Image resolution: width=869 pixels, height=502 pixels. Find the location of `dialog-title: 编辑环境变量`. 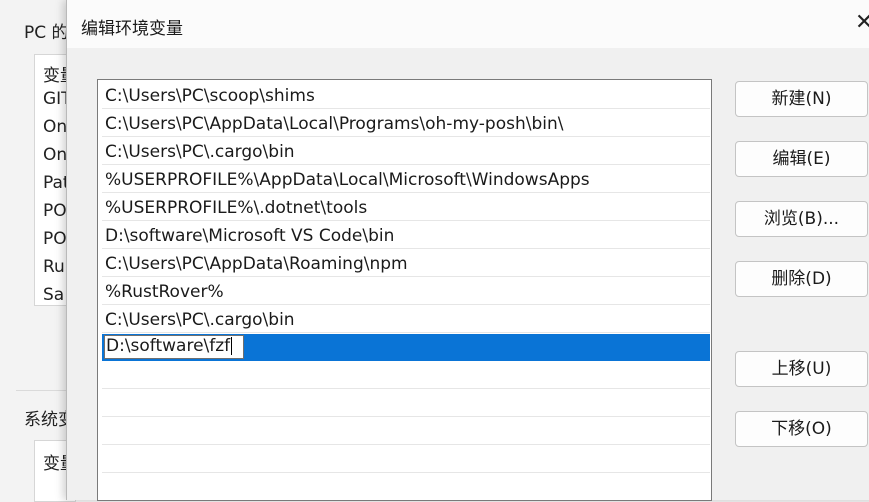

dialog-title: 编辑环境变量 is located at coordinates (132, 29).